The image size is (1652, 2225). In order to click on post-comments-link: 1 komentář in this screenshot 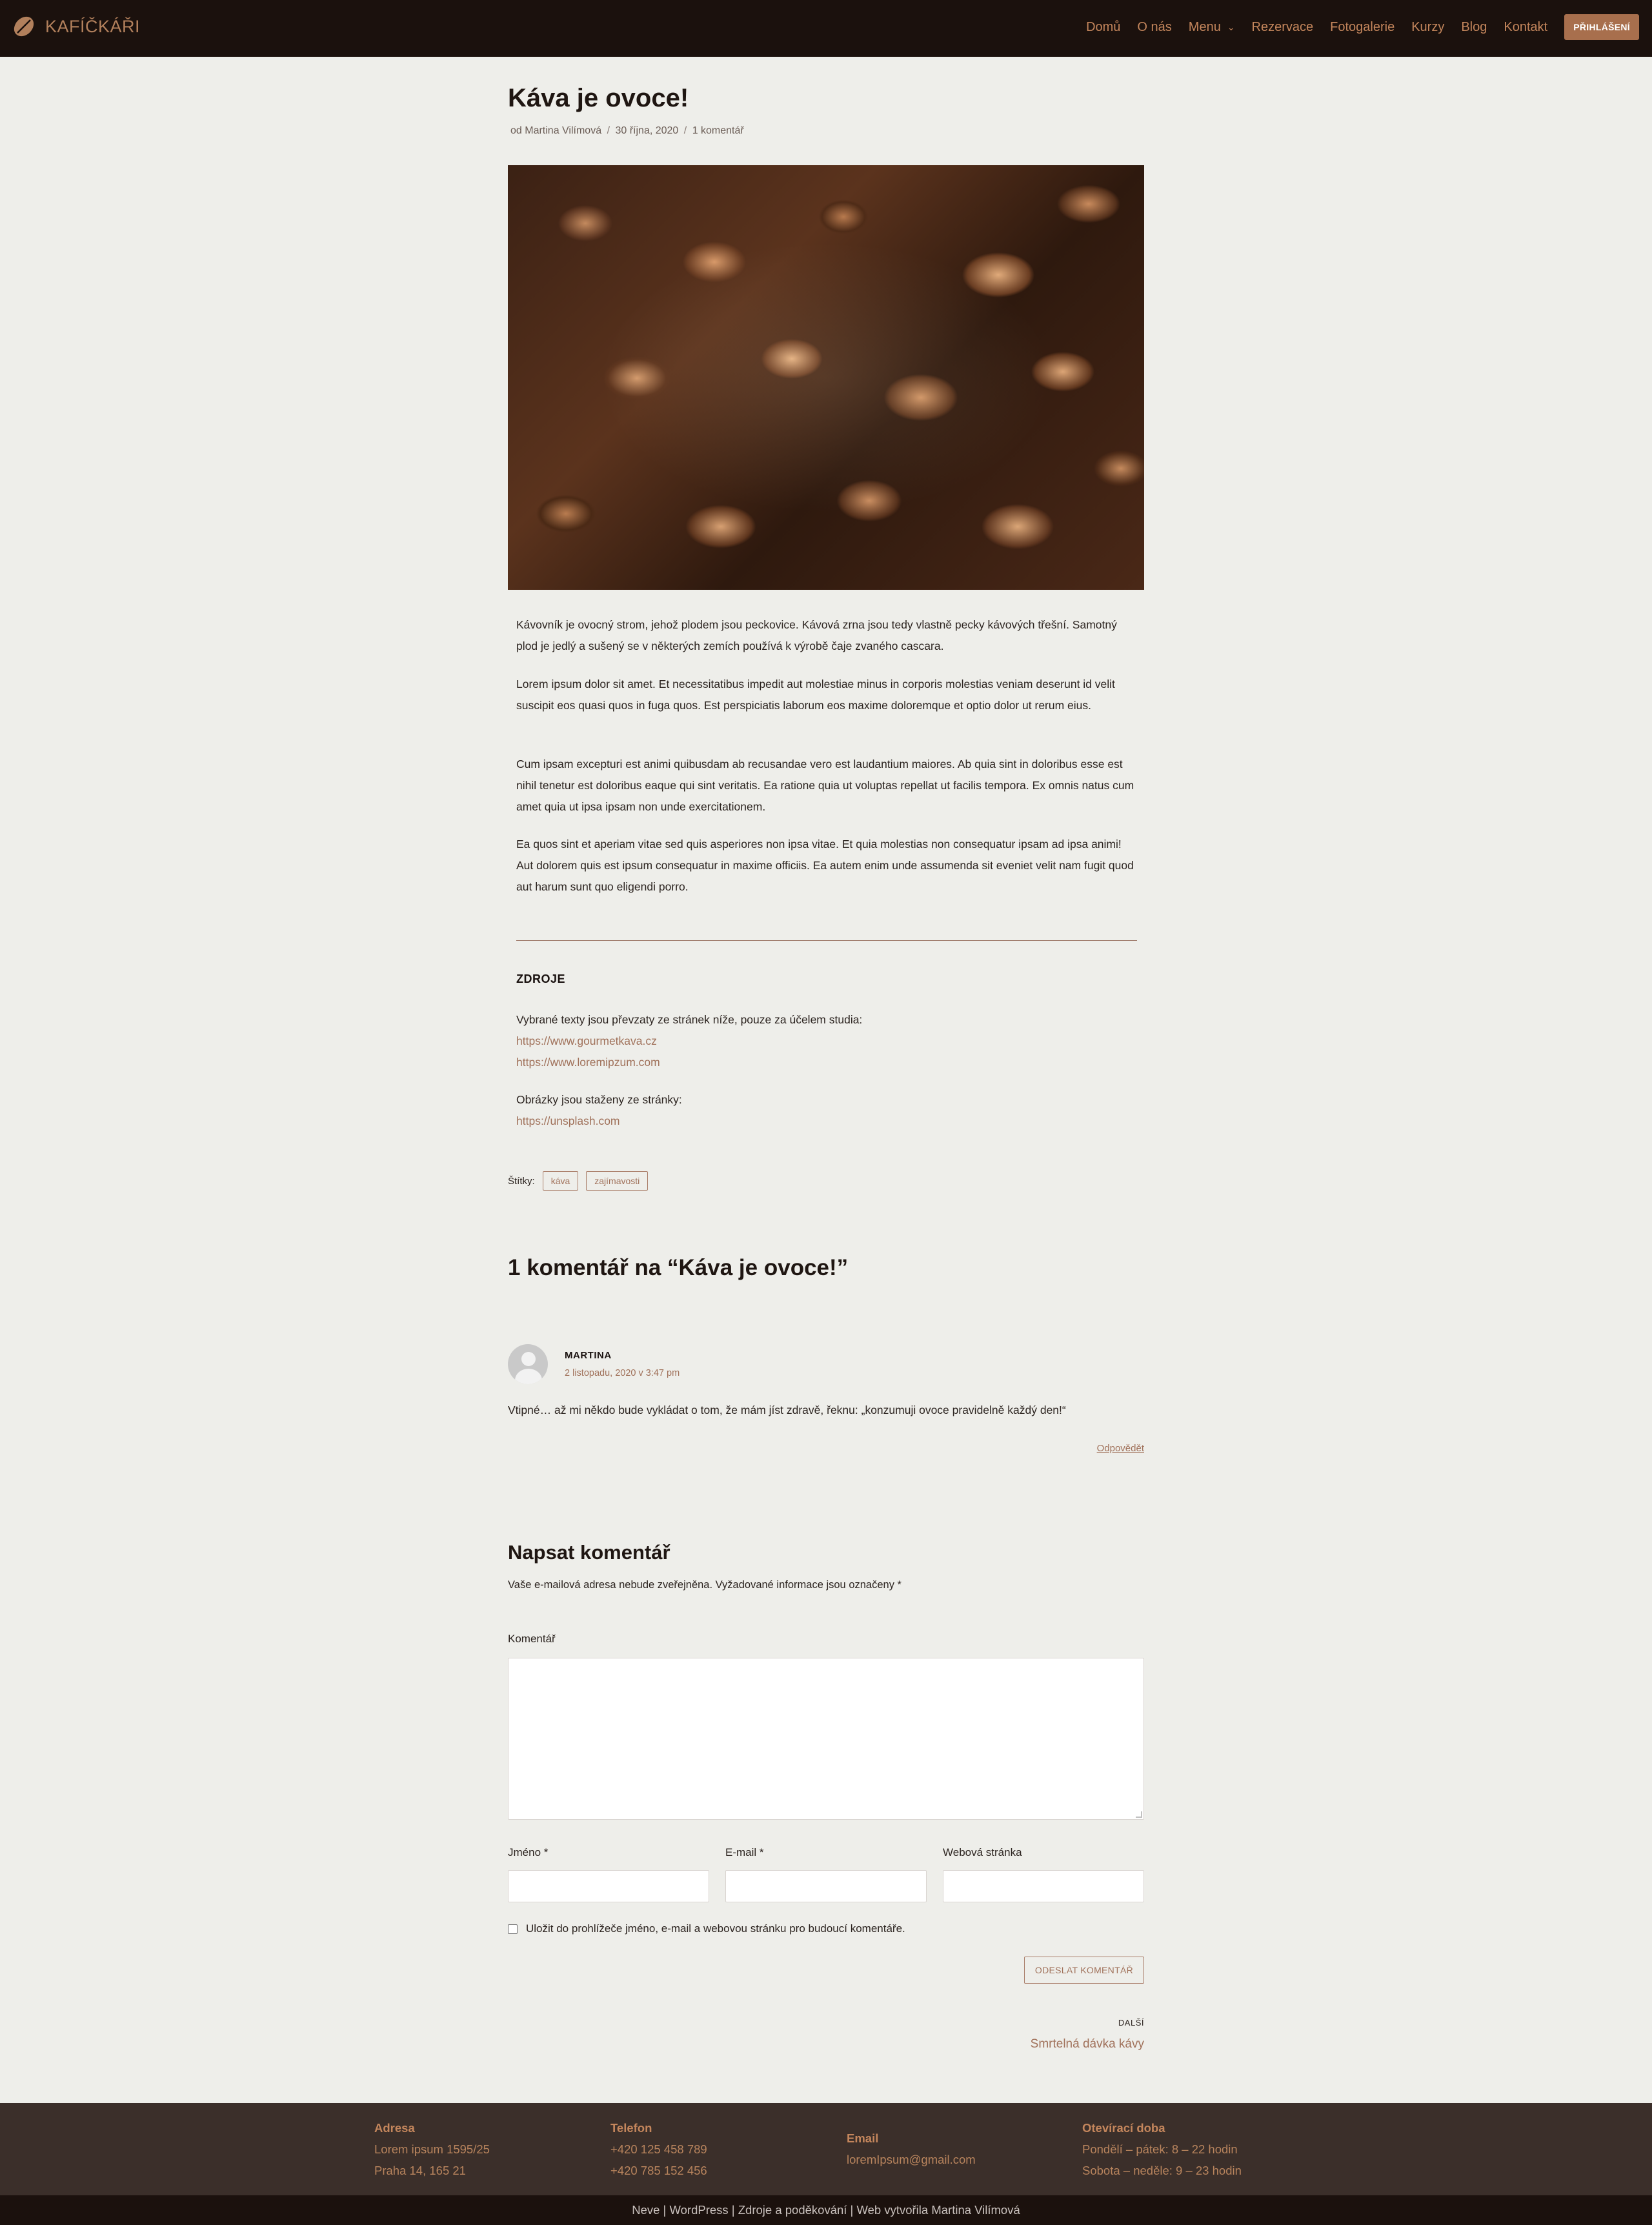, I will do `click(718, 130)`.